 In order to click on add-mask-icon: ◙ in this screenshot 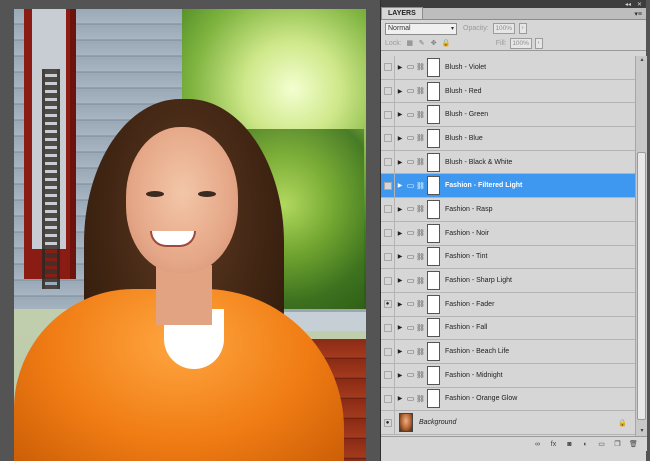, I will do `click(569, 444)`.